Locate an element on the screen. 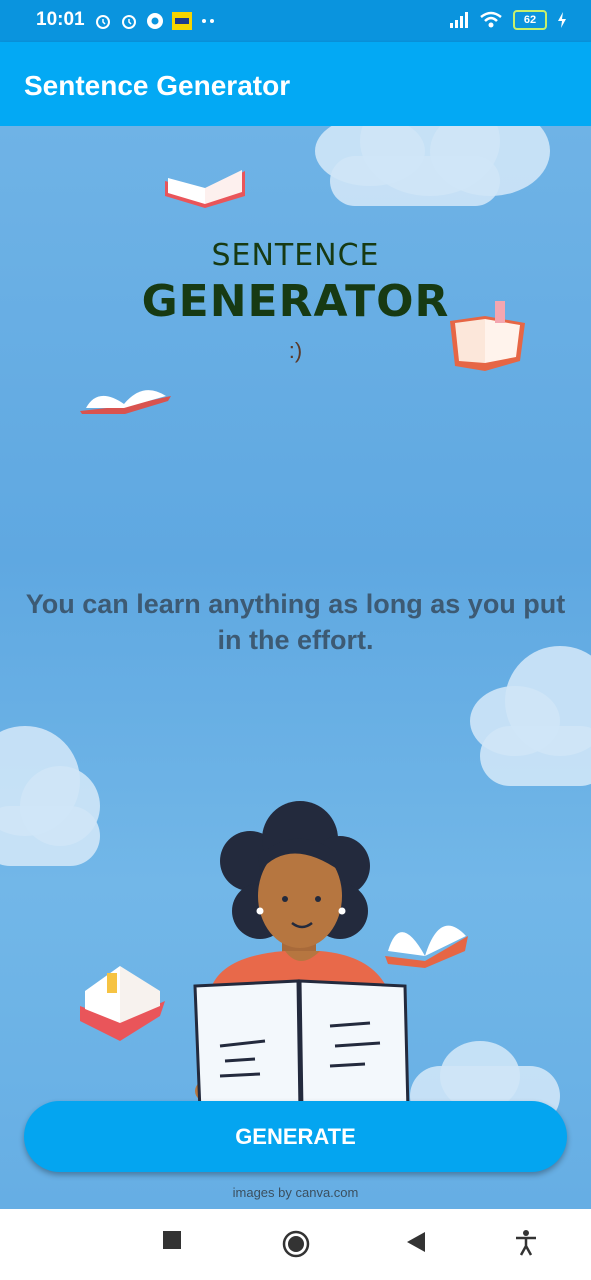 The height and width of the screenshot is (1280, 591). logo-line-generator: GENERATOR is located at coordinates (295, 301).